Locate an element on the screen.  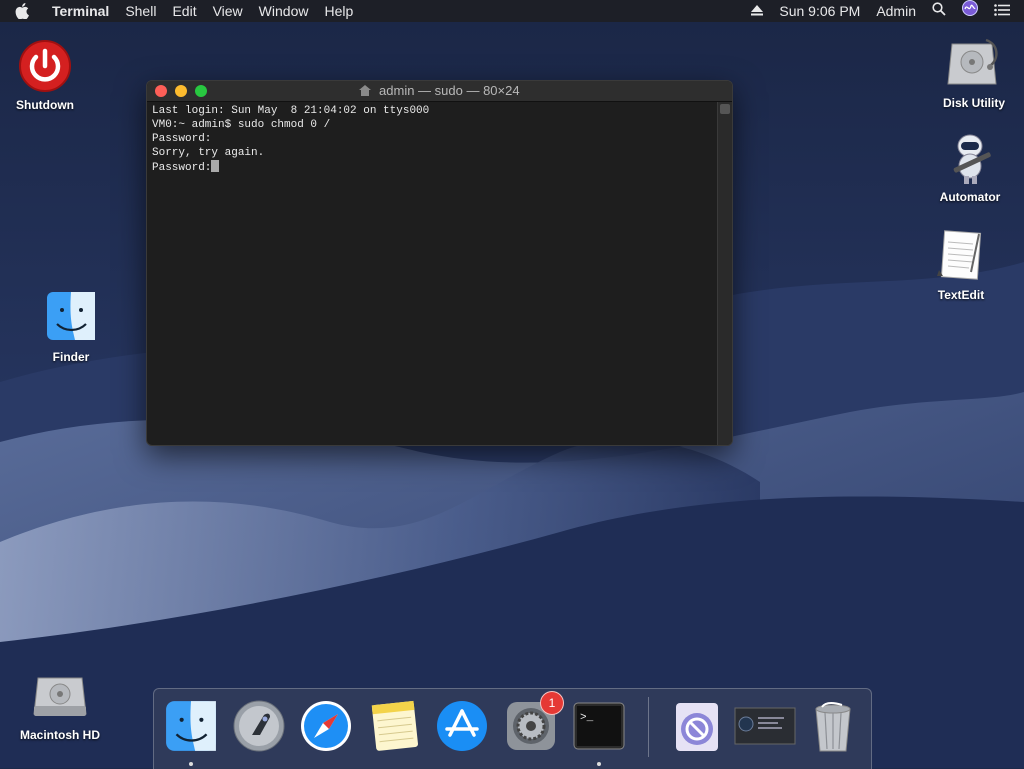
desktop-icon-shutdown: Shutdown is located at coordinates (47, 75).